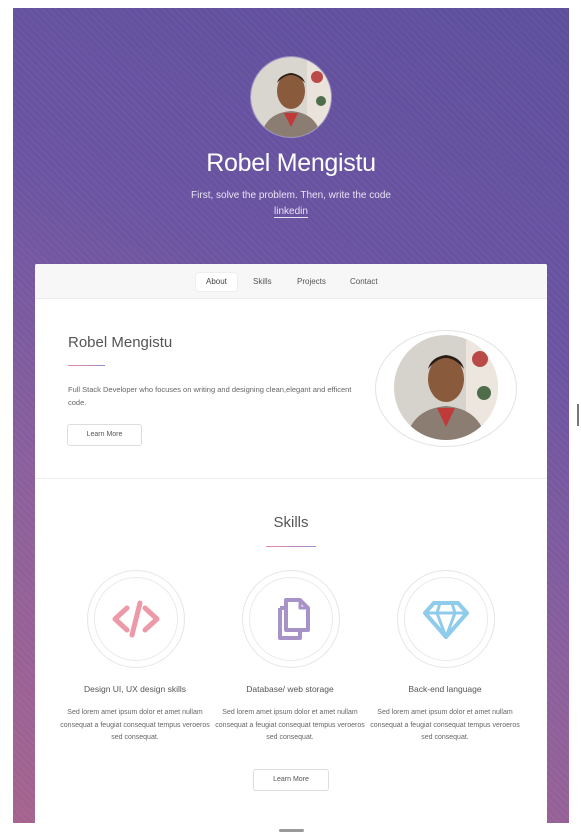  I want to click on linkedin-link-row: linkedin, so click(291, 212).